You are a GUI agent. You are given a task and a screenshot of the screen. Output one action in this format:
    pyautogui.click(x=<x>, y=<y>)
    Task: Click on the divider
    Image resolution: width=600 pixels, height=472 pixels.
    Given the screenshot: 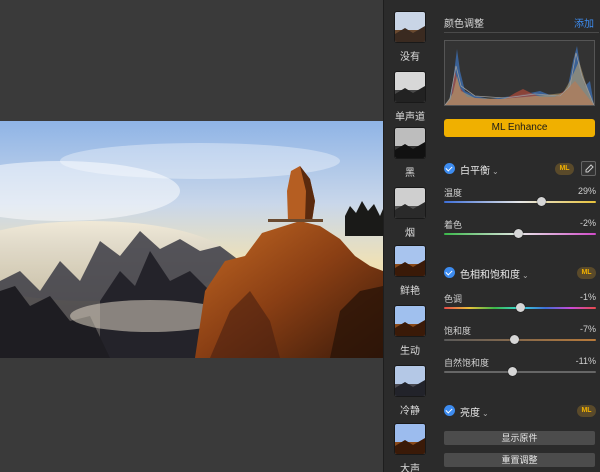 What is the action you would take?
    pyautogui.click(x=521, y=32)
    